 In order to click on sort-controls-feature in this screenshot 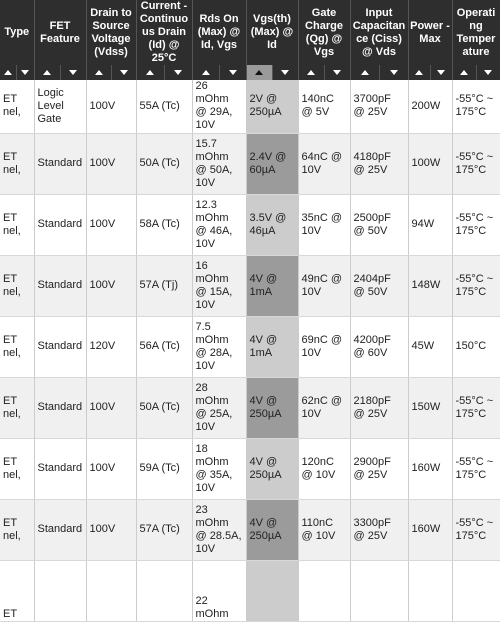, I will do `click(60, 72)`.